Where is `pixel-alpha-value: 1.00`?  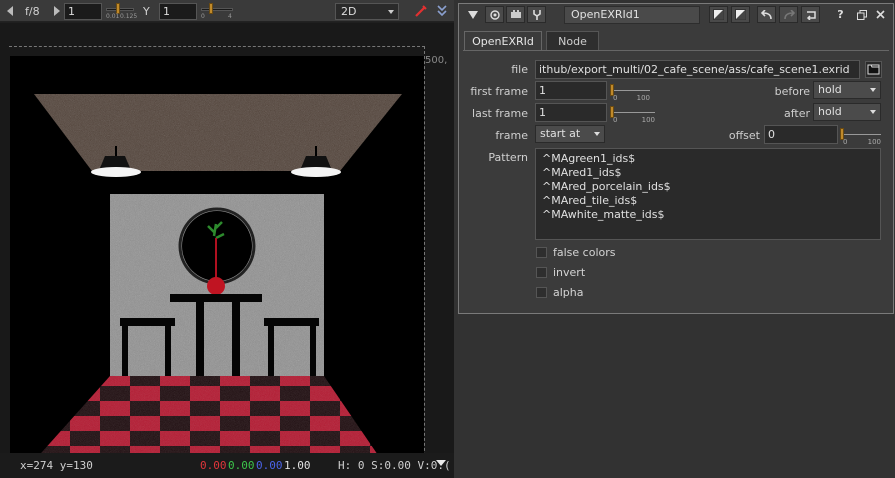
pixel-alpha-value: 1.00 is located at coordinates (297, 465).